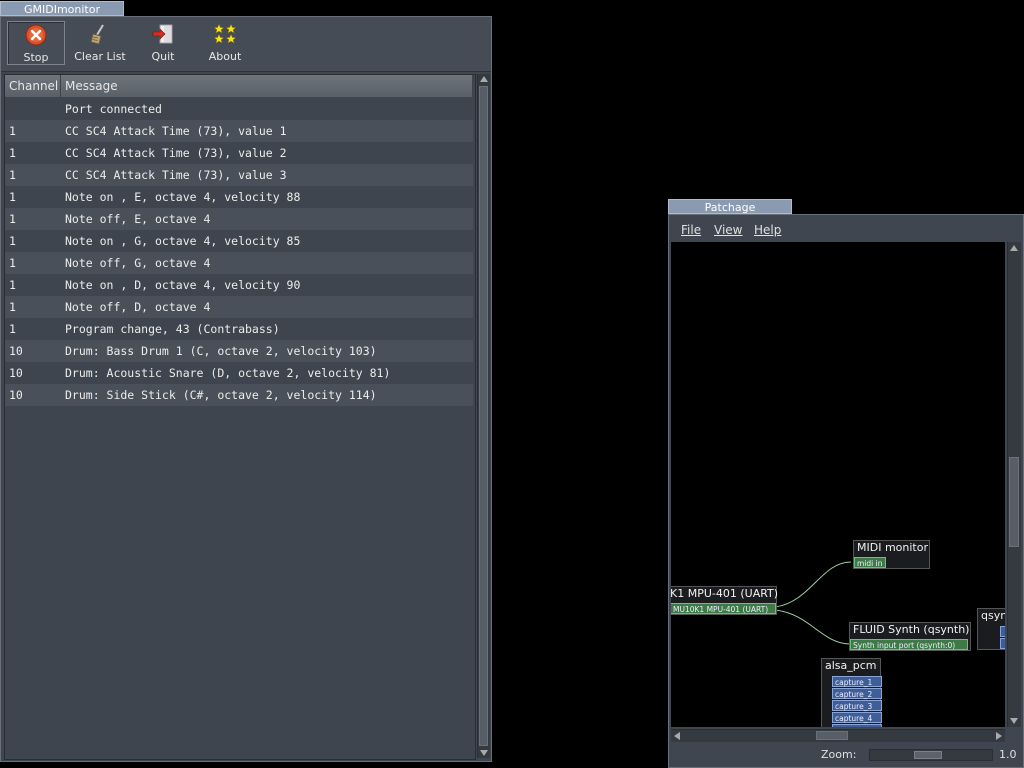 Image resolution: width=1024 pixels, height=768 pixels. I want to click on about-button: About, so click(225, 42).